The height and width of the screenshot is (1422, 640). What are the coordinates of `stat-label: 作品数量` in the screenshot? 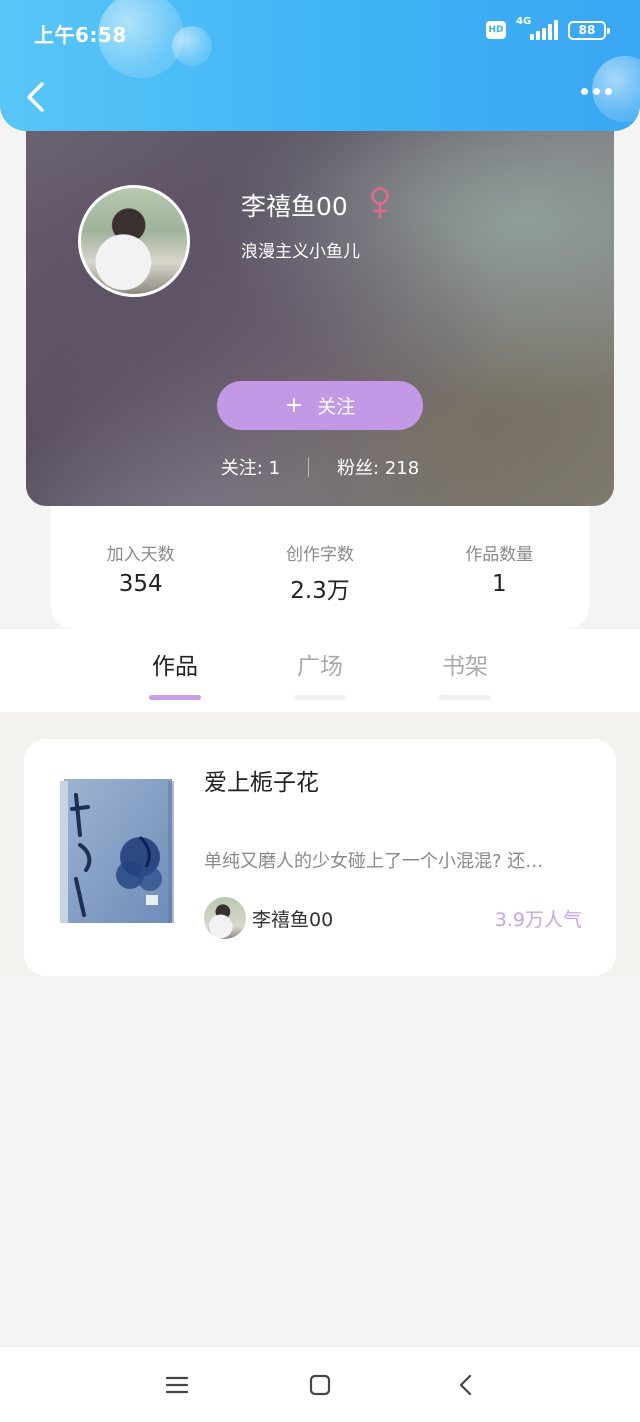 It's located at (499, 555).